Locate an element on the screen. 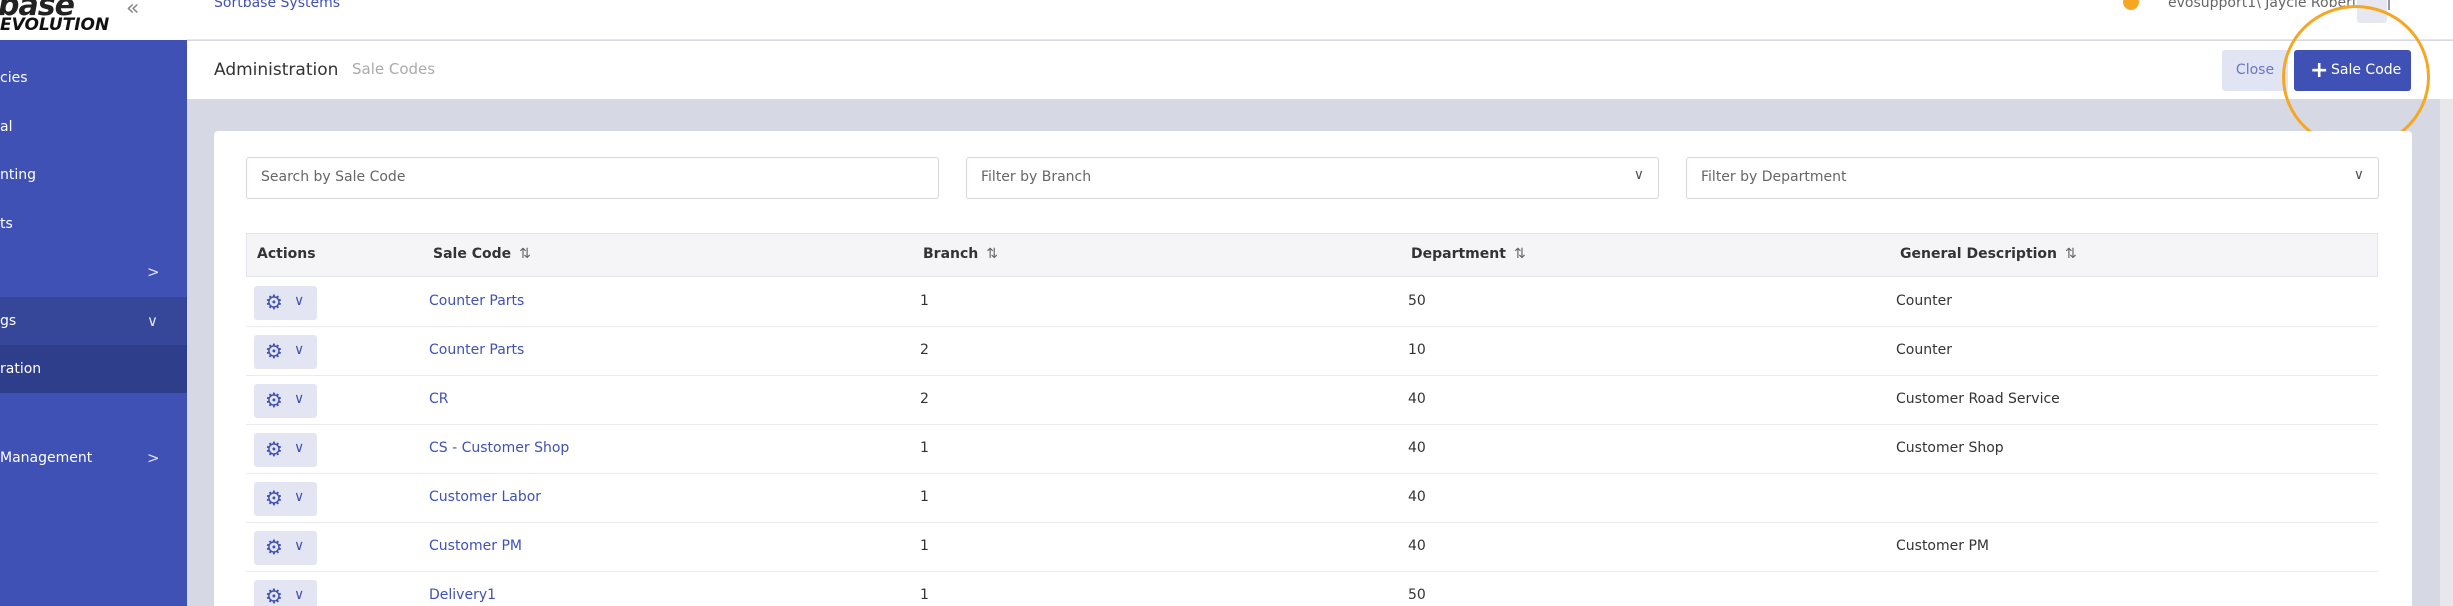 The width and height of the screenshot is (2453, 606). table-row: ⚙ ∨ Customer PM 1 40 Customer PM is located at coordinates (1312, 547).